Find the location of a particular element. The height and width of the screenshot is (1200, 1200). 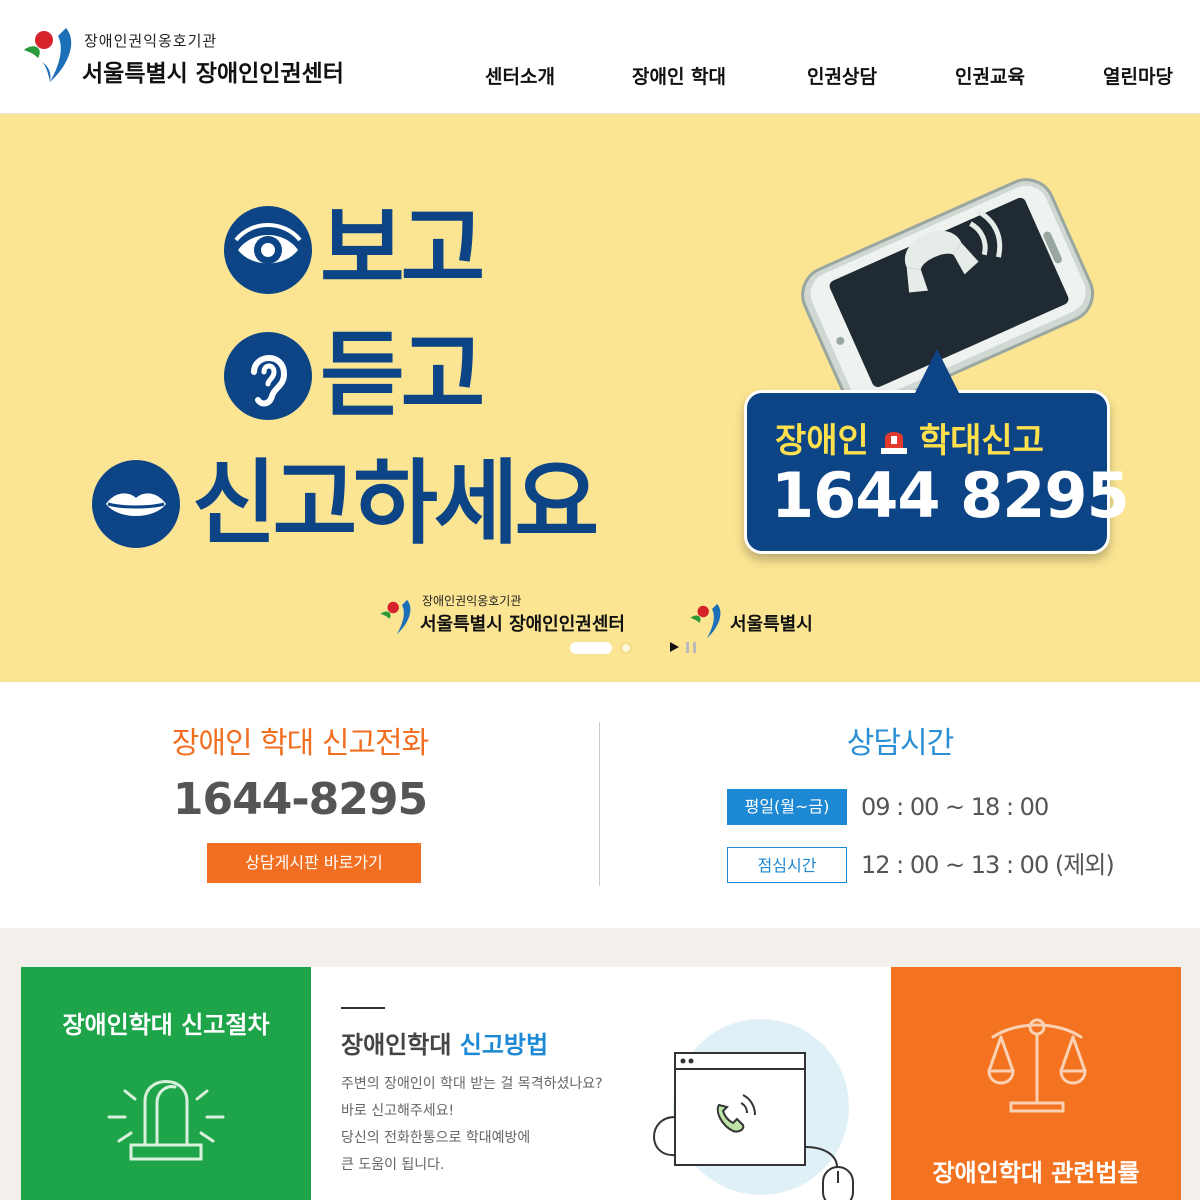

report-callout: 장애인 학대신고 1644 8295 is located at coordinates (937, 451).